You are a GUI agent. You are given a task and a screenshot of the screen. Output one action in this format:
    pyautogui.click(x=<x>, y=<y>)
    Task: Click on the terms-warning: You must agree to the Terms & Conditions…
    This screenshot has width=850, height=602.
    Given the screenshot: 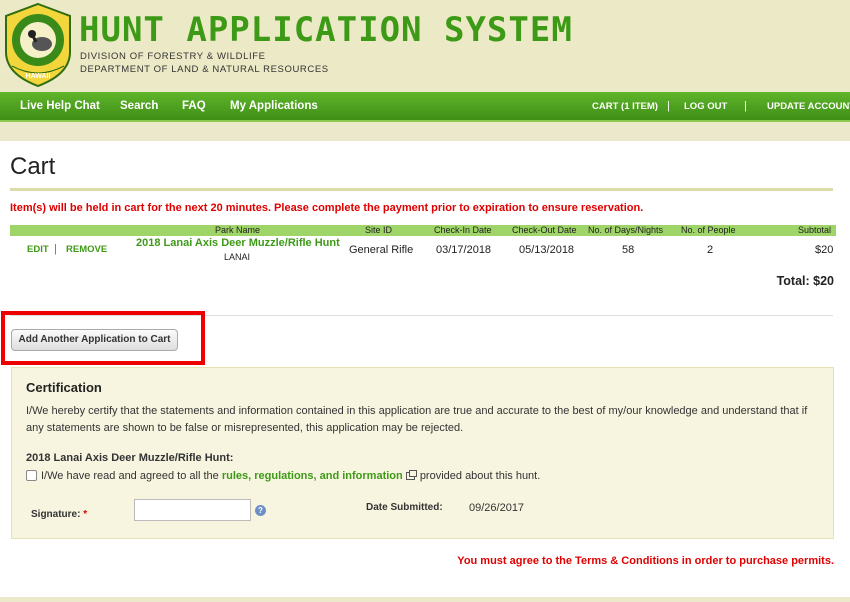 What is the action you would take?
    pyautogui.click(x=645, y=561)
    